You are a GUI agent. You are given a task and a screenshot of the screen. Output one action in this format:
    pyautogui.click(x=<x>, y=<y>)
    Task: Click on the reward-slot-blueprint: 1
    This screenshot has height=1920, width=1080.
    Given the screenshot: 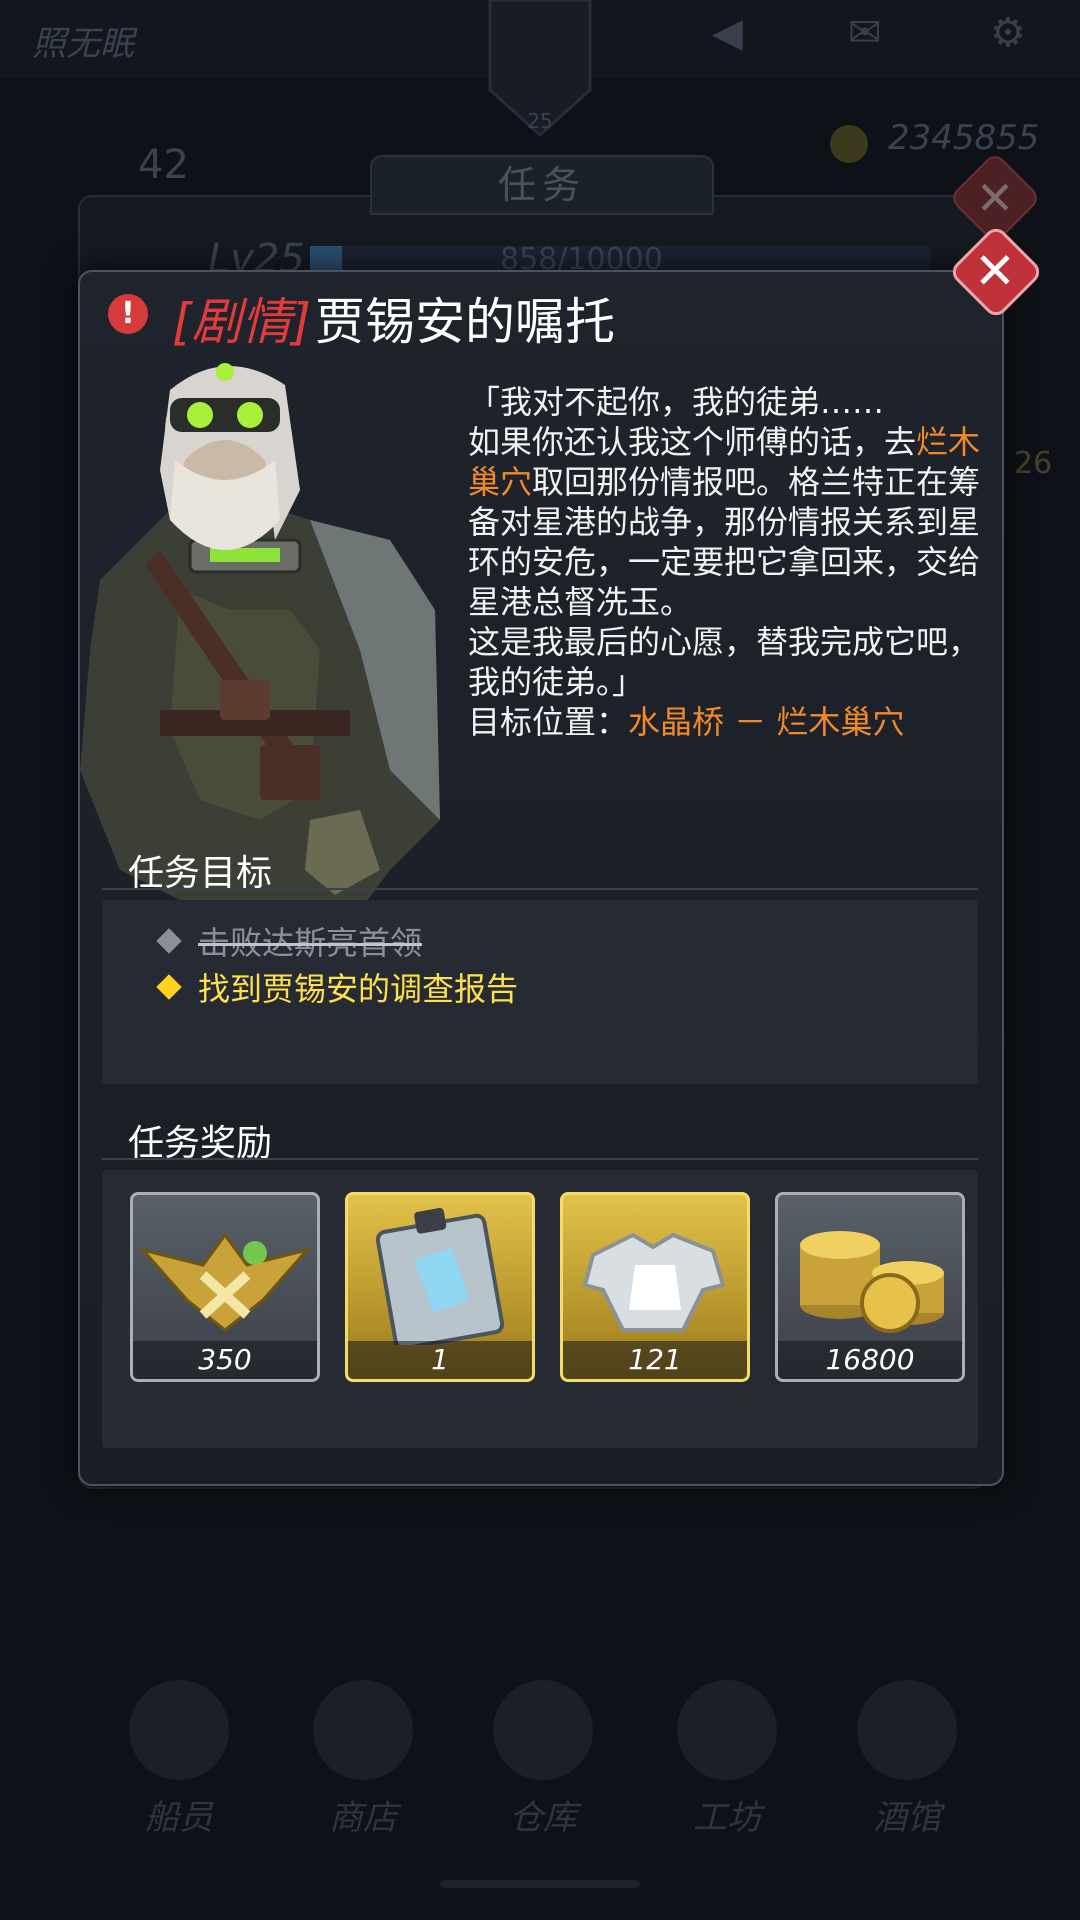 What is the action you would take?
    pyautogui.click(x=440, y=1287)
    